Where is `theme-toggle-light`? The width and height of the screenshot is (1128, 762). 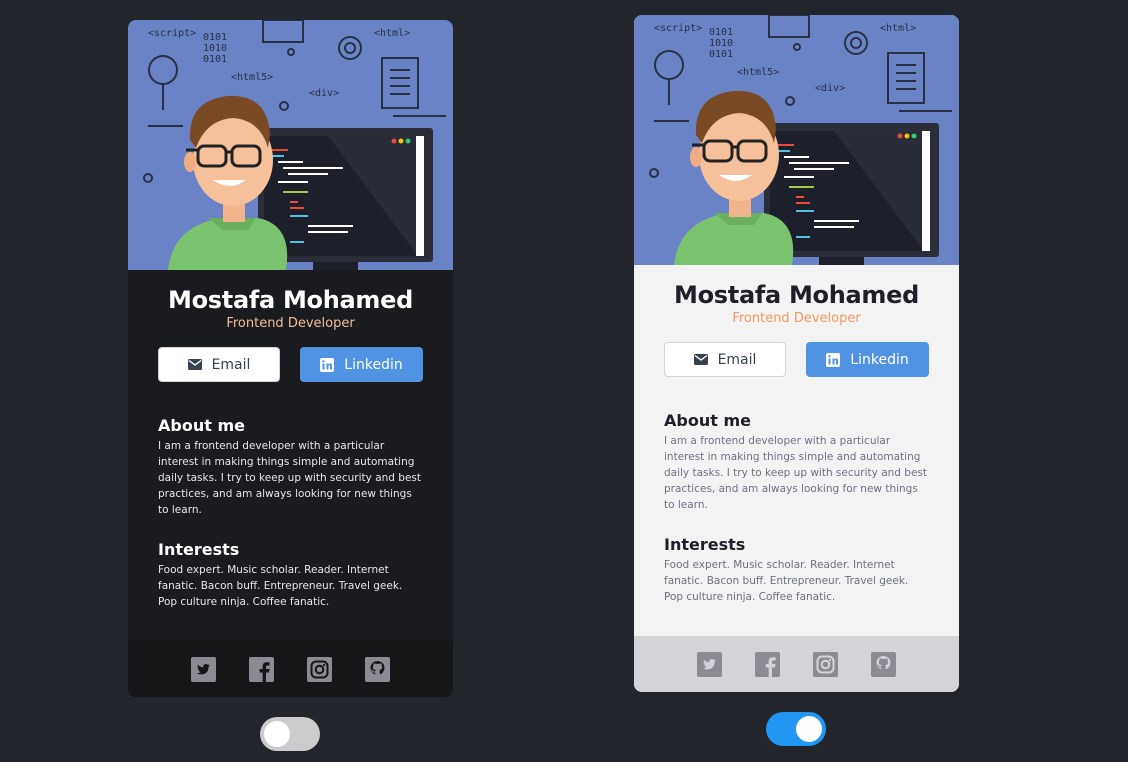 theme-toggle-light is located at coordinates (796, 729).